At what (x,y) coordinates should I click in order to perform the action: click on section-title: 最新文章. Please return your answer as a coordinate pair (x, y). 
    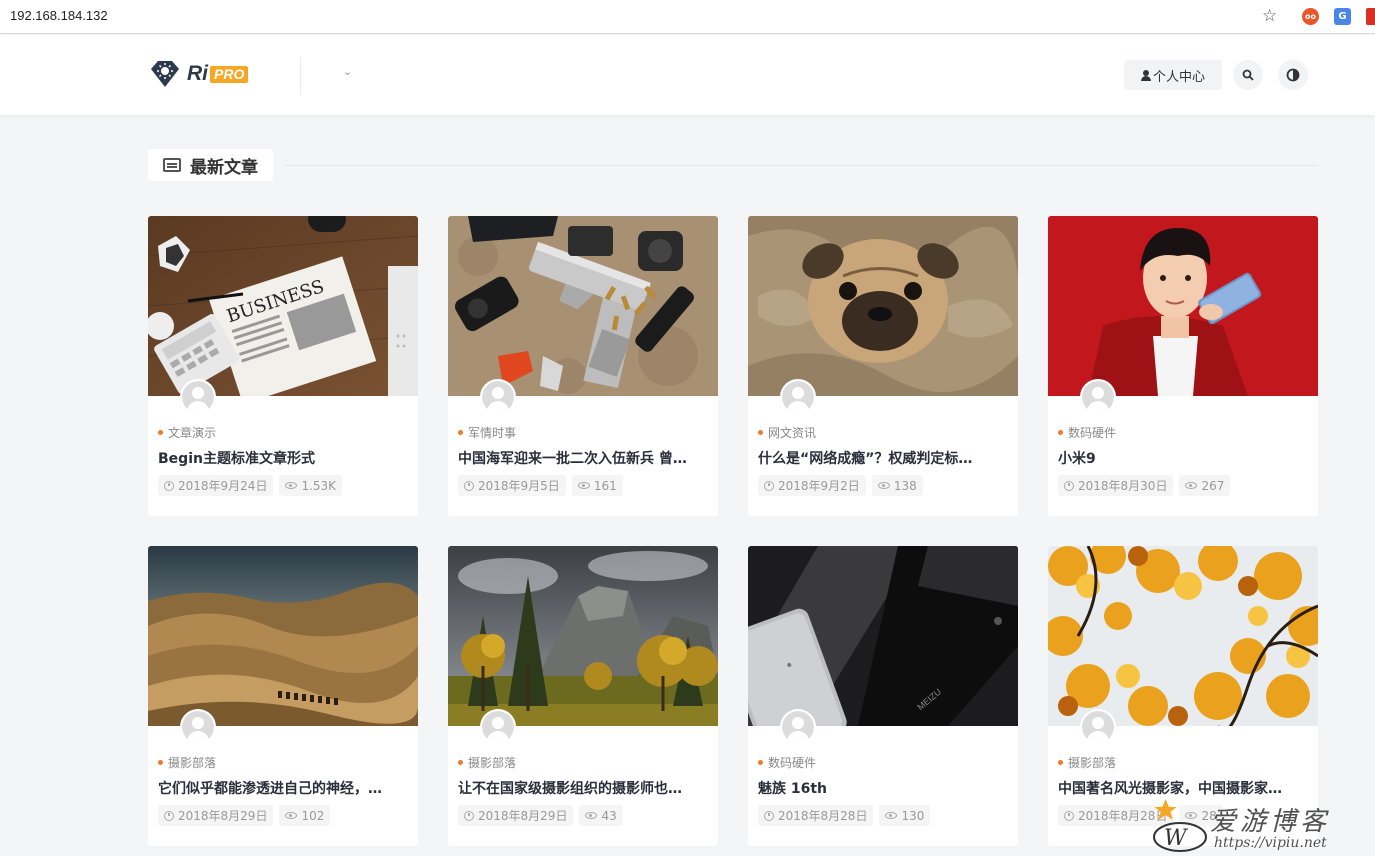
    Looking at the image, I should click on (210, 165).